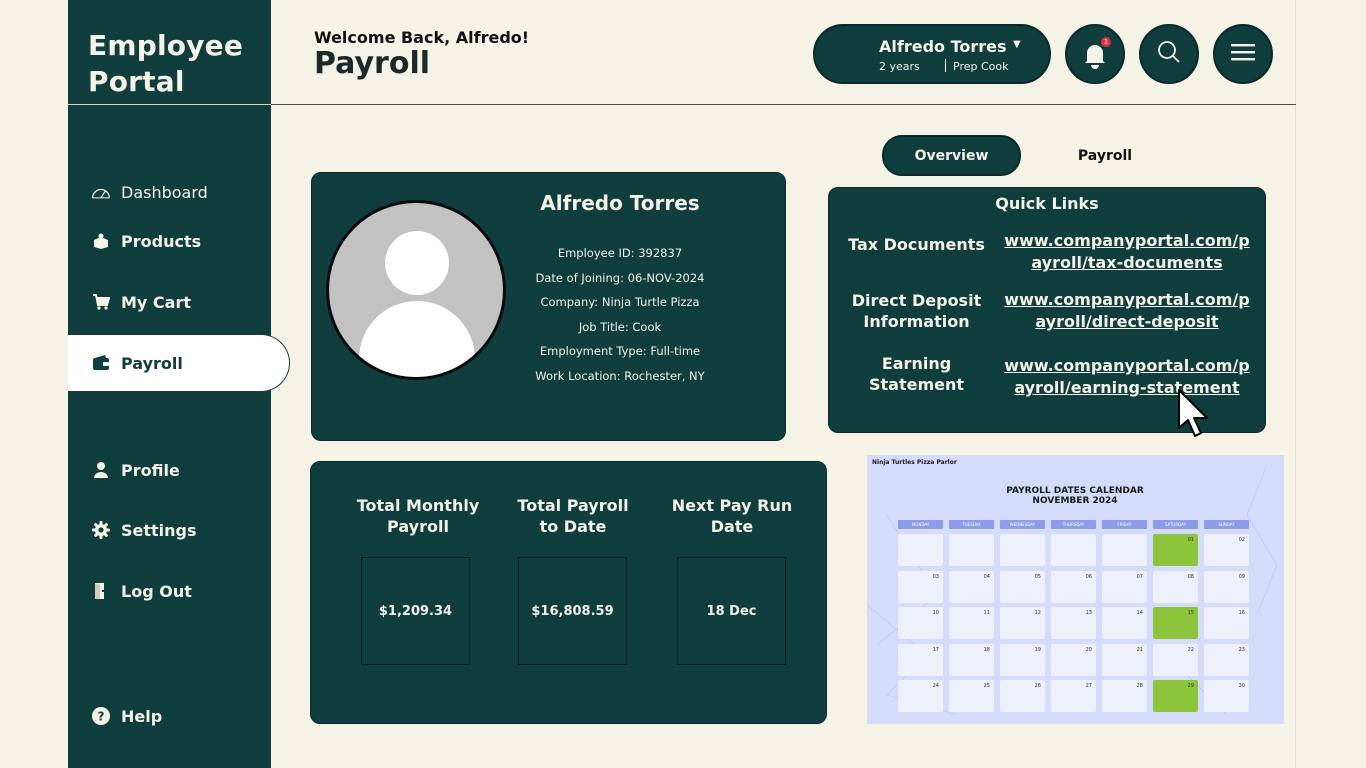 Image resolution: width=1366 pixels, height=768 pixels. What do you see at coordinates (971, 696) in the screenshot?
I see `calendar-day-cell: 25` at bounding box center [971, 696].